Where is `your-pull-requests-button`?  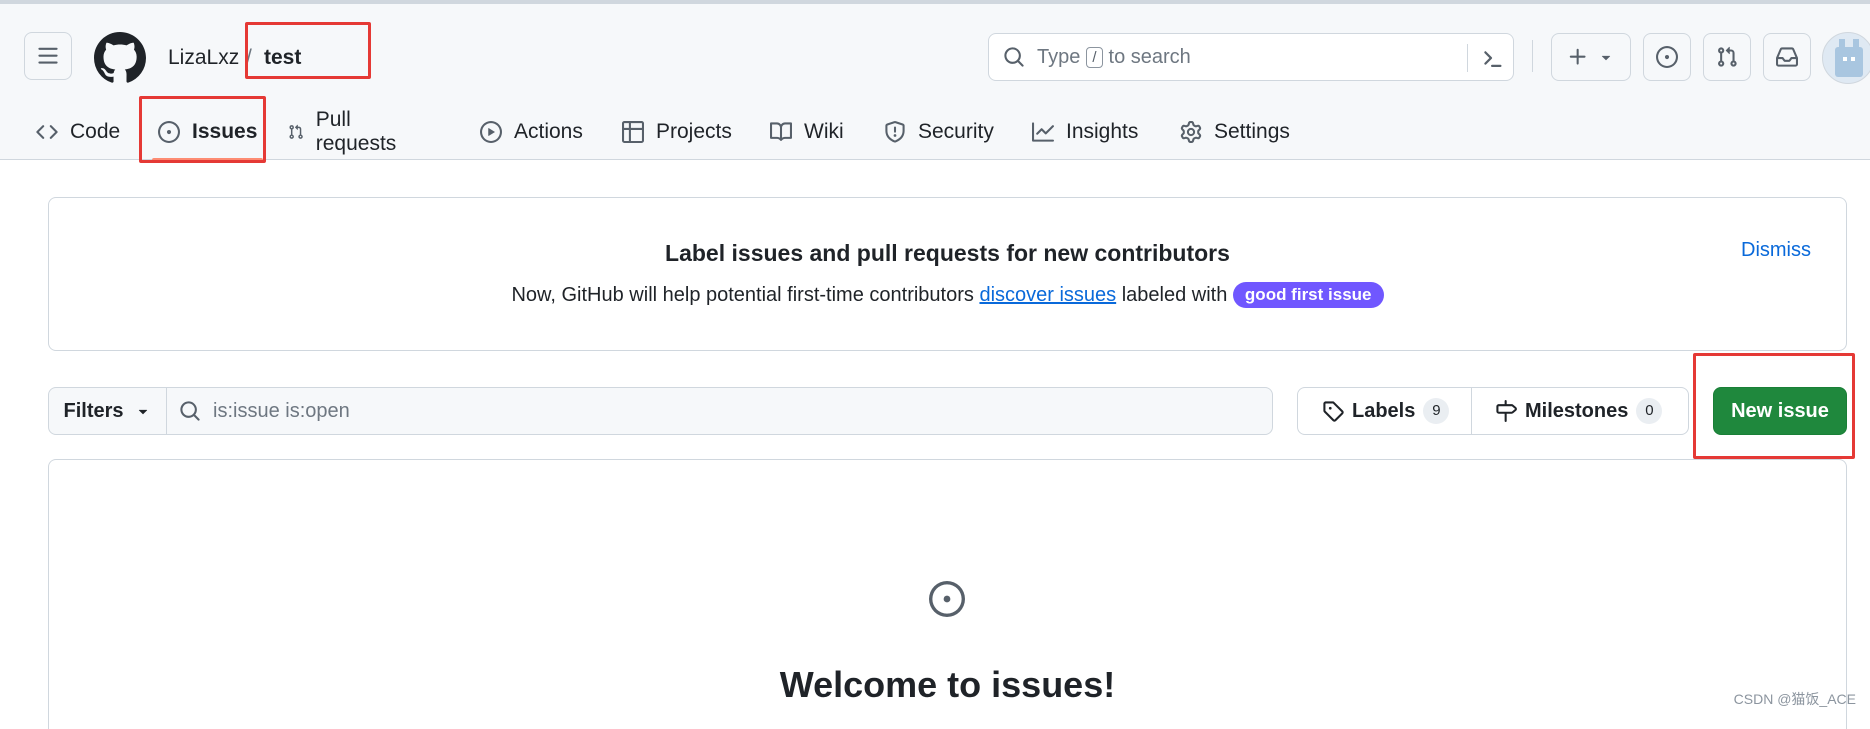 your-pull-requests-button is located at coordinates (1727, 57).